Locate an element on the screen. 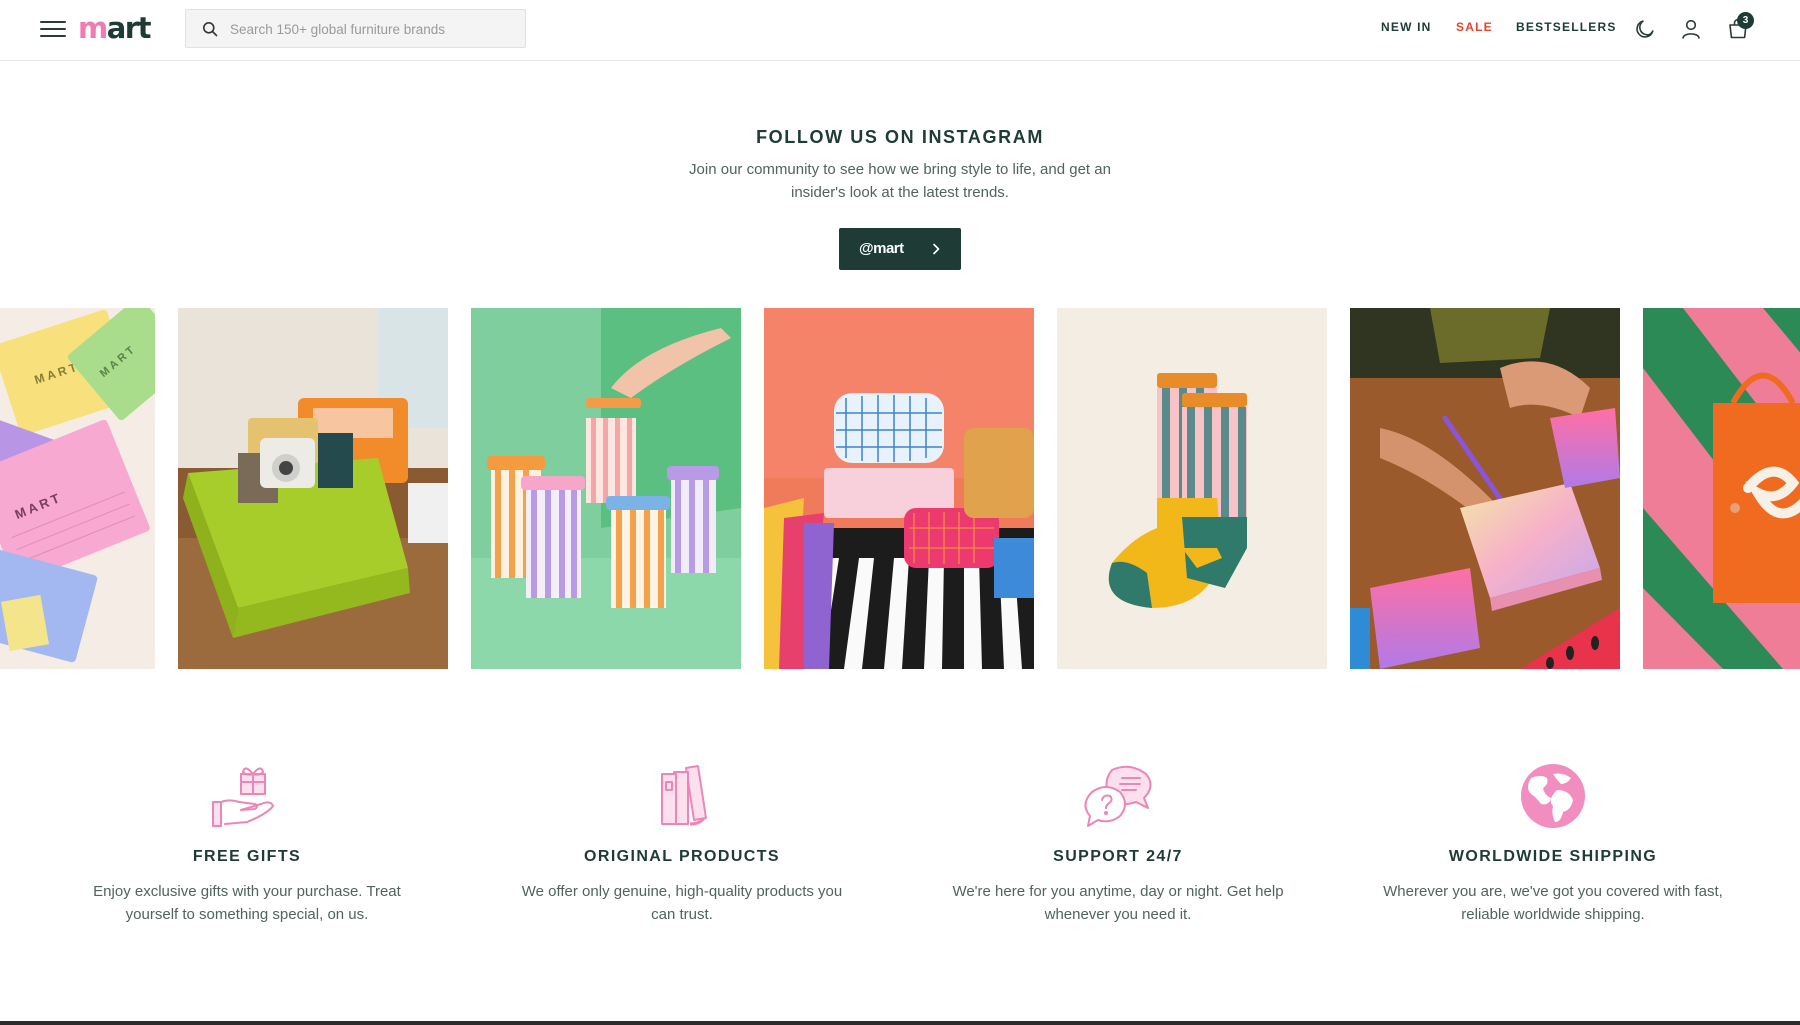  account-icon is located at coordinates (1691, 29).